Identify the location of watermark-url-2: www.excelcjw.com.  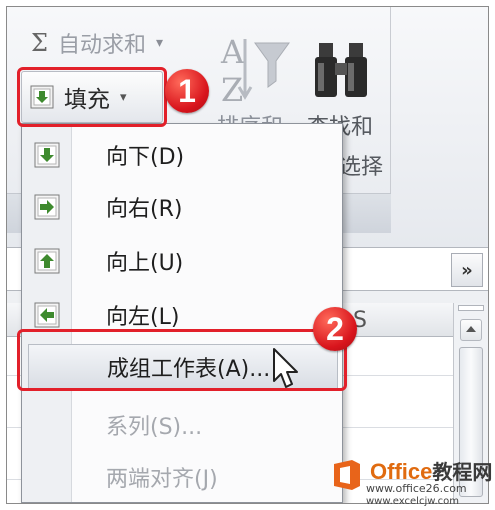
(413, 501).